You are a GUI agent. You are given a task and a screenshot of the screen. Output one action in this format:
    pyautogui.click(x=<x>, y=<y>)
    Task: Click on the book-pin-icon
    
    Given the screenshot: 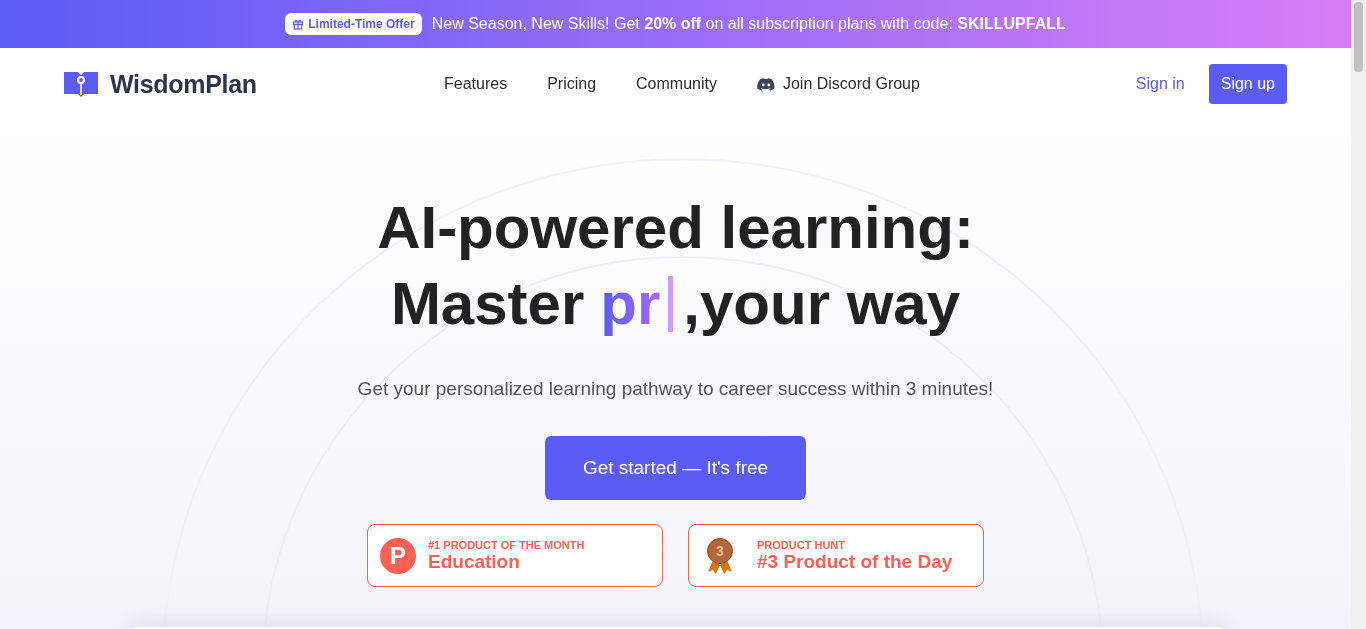 What is the action you would take?
    pyautogui.click(x=81, y=84)
    